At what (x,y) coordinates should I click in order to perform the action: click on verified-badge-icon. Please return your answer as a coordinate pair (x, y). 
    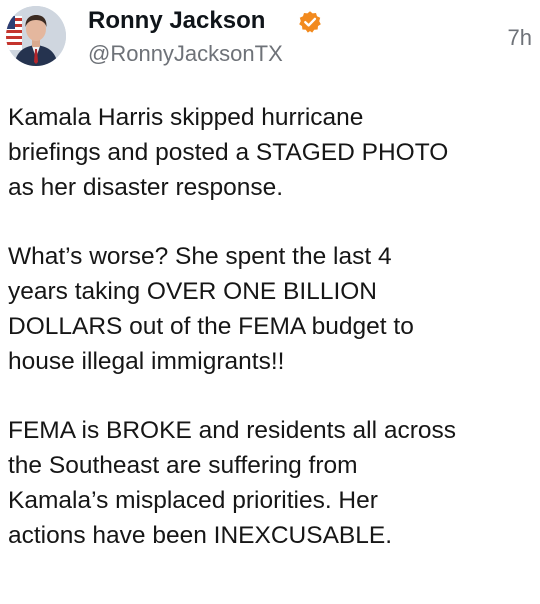
    Looking at the image, I should click on (310, 22).